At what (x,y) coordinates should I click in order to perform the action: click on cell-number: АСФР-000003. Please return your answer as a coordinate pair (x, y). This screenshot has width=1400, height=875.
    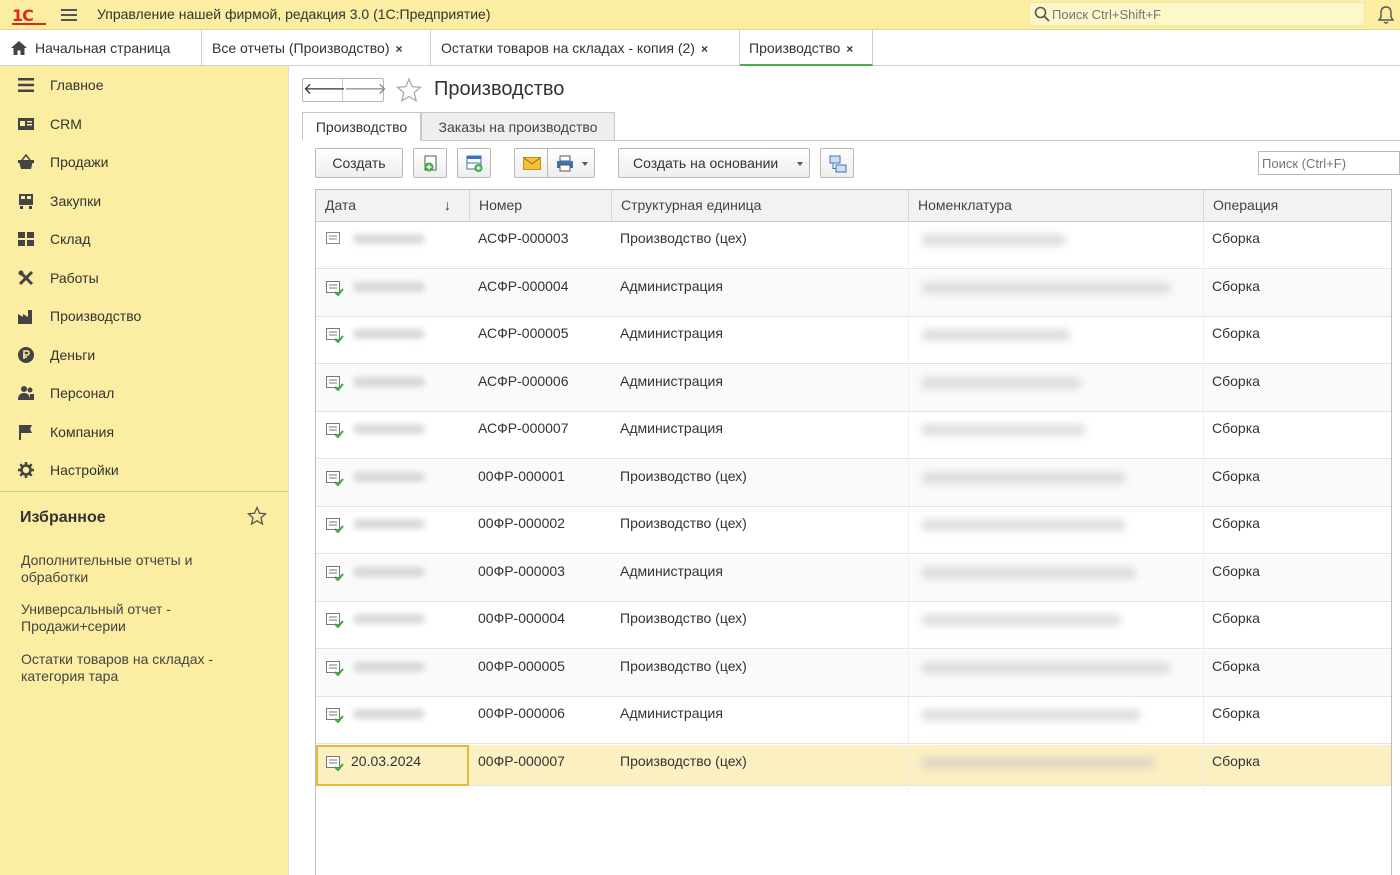
    Looking at the image, I should click on (541, 245).